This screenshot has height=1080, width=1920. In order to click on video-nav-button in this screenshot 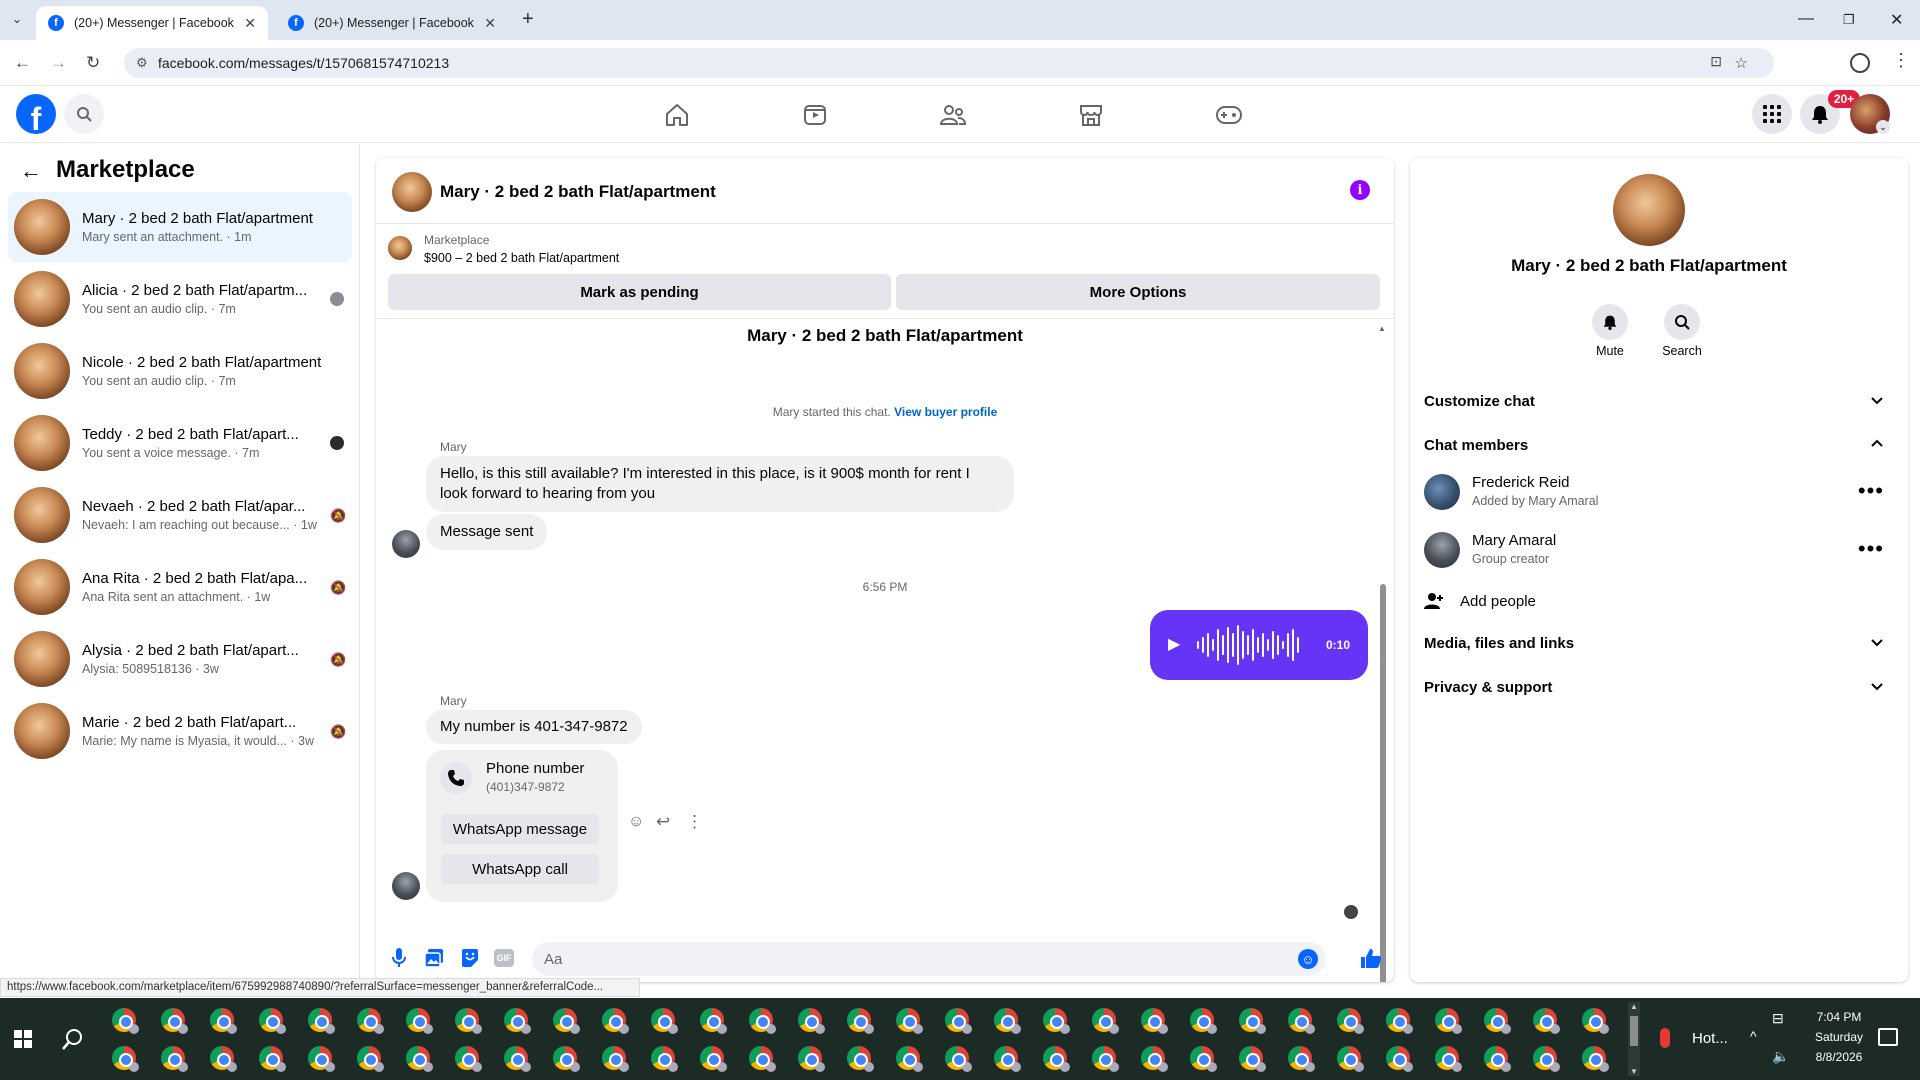, I will do `click(815, 115)`.